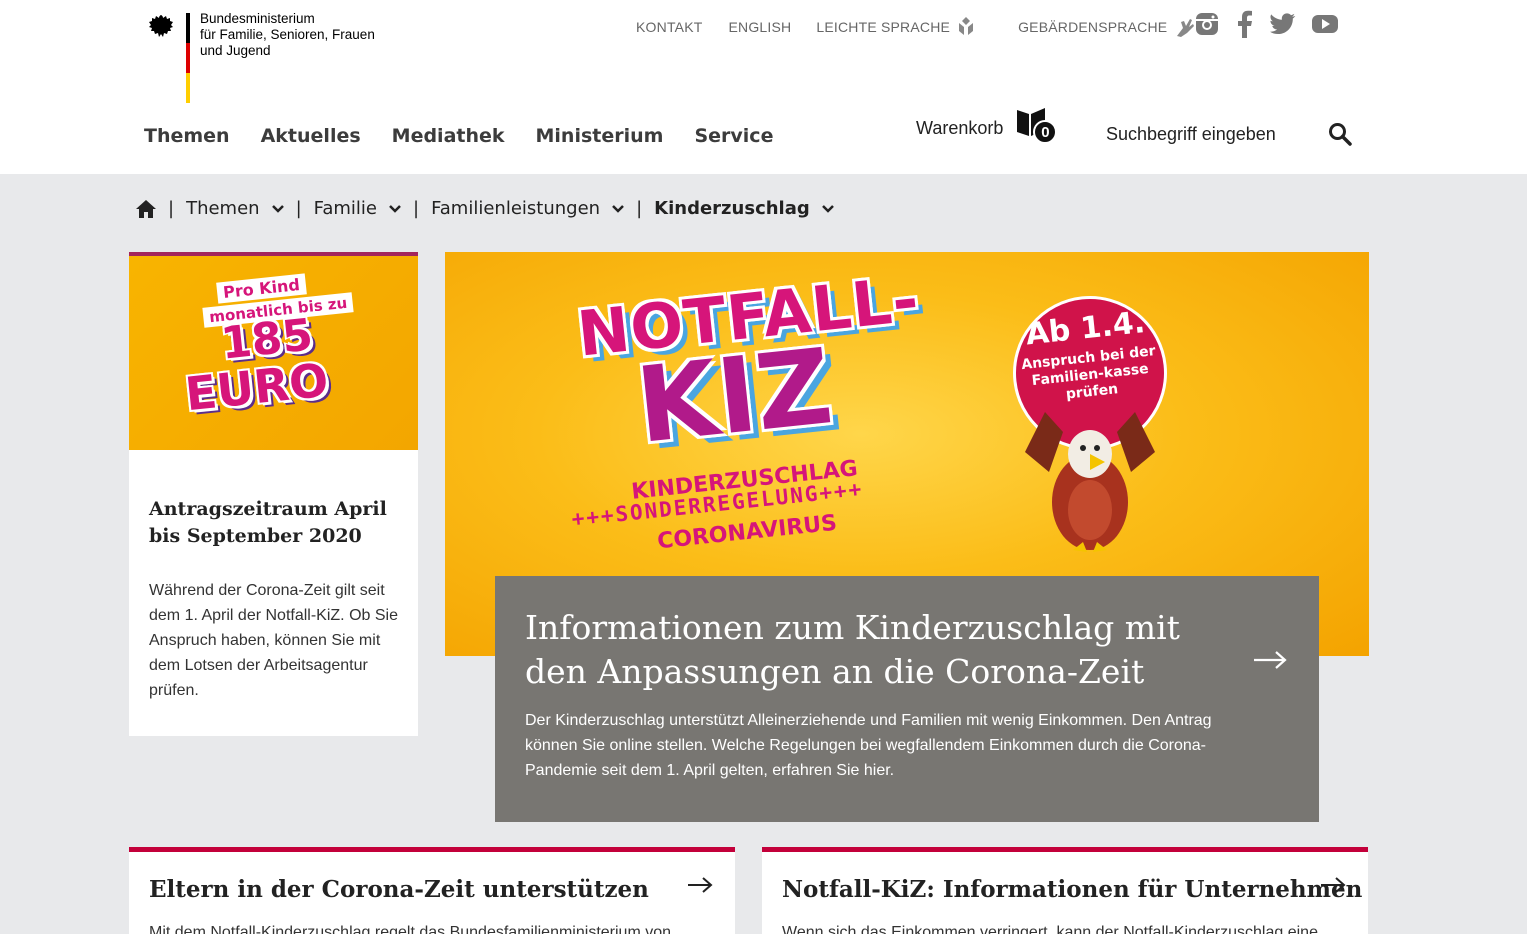 Image resolution: width=1527 pixels, height=934 pixels. I want to click on search-bar, so click(1229, 134).